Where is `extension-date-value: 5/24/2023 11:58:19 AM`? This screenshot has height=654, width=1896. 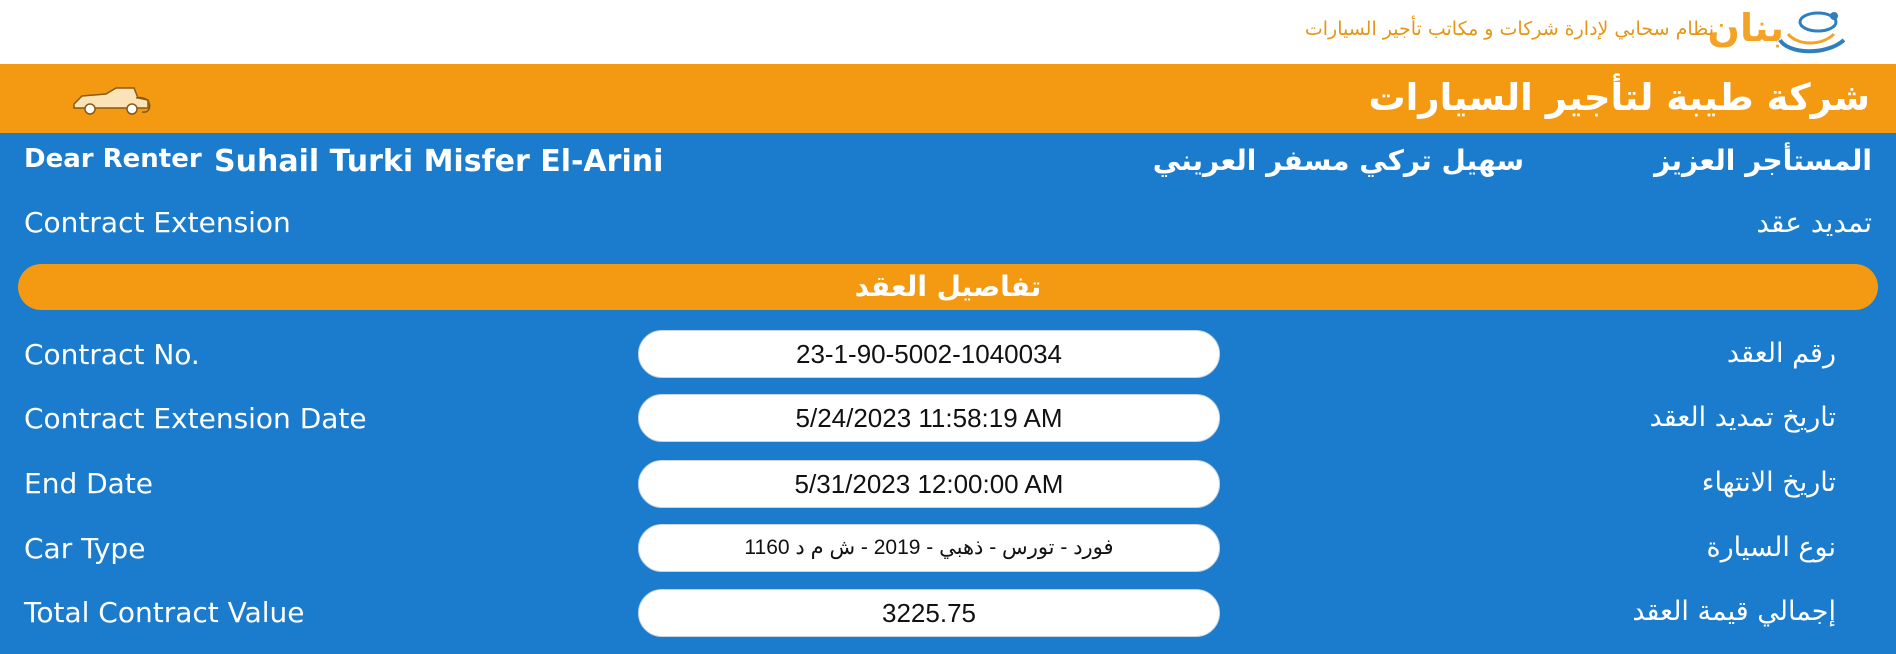 extension-date-value: 5/24/2023 11:58:19 AM is located at coordinates (929, 418).